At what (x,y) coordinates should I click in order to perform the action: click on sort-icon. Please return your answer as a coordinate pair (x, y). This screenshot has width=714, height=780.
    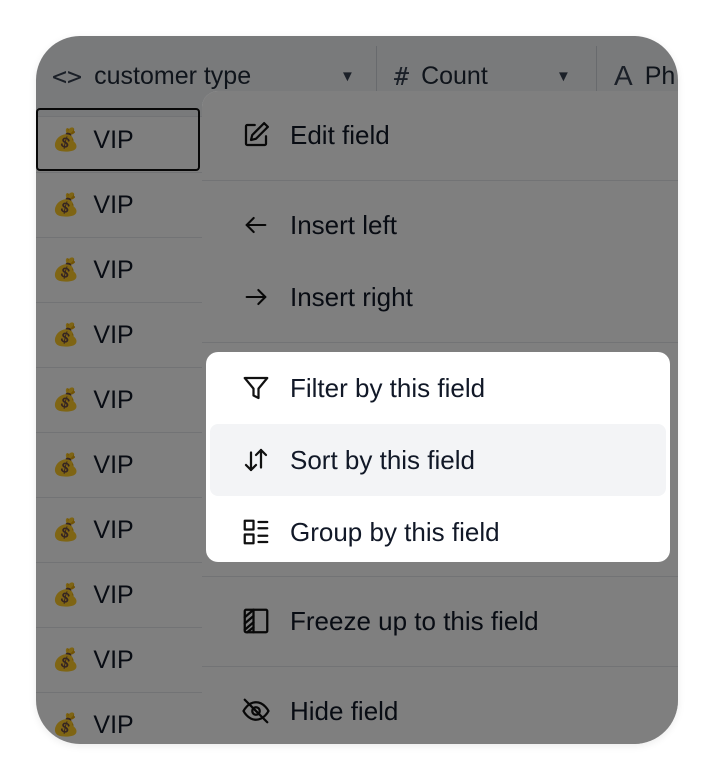
    Looking at the image, I should click on (256, 460).